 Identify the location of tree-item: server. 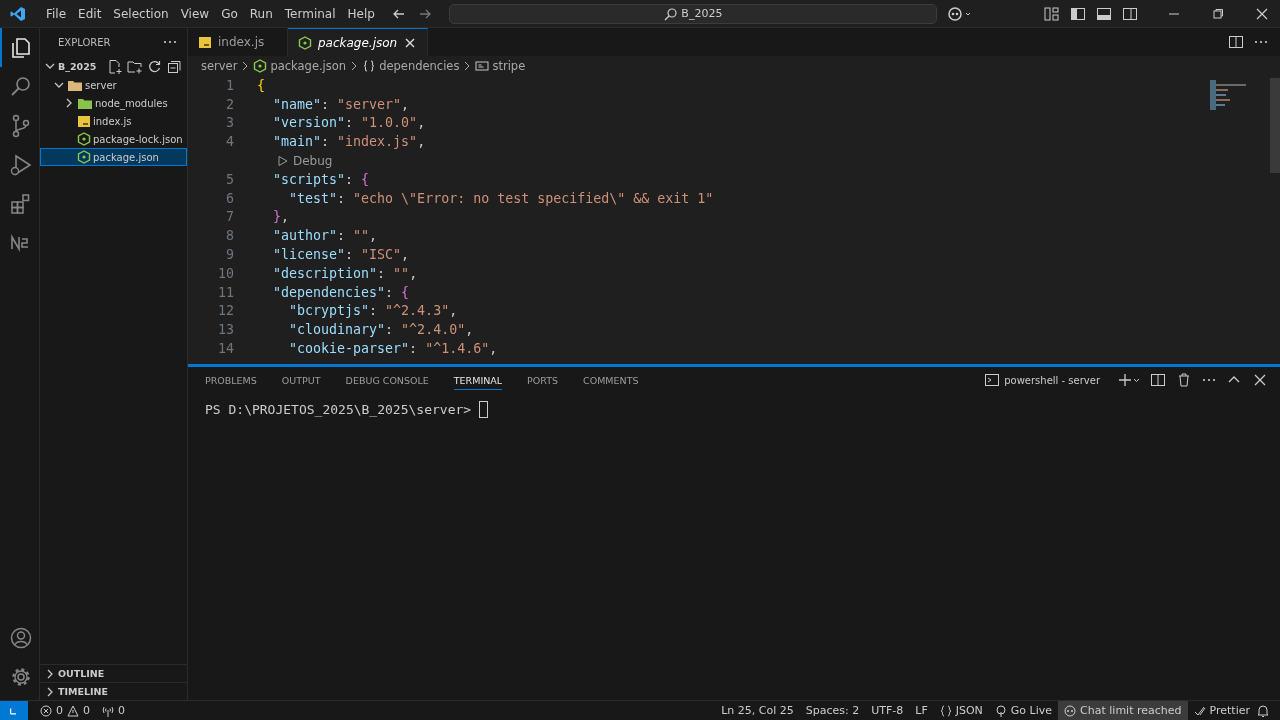
(113, 85).